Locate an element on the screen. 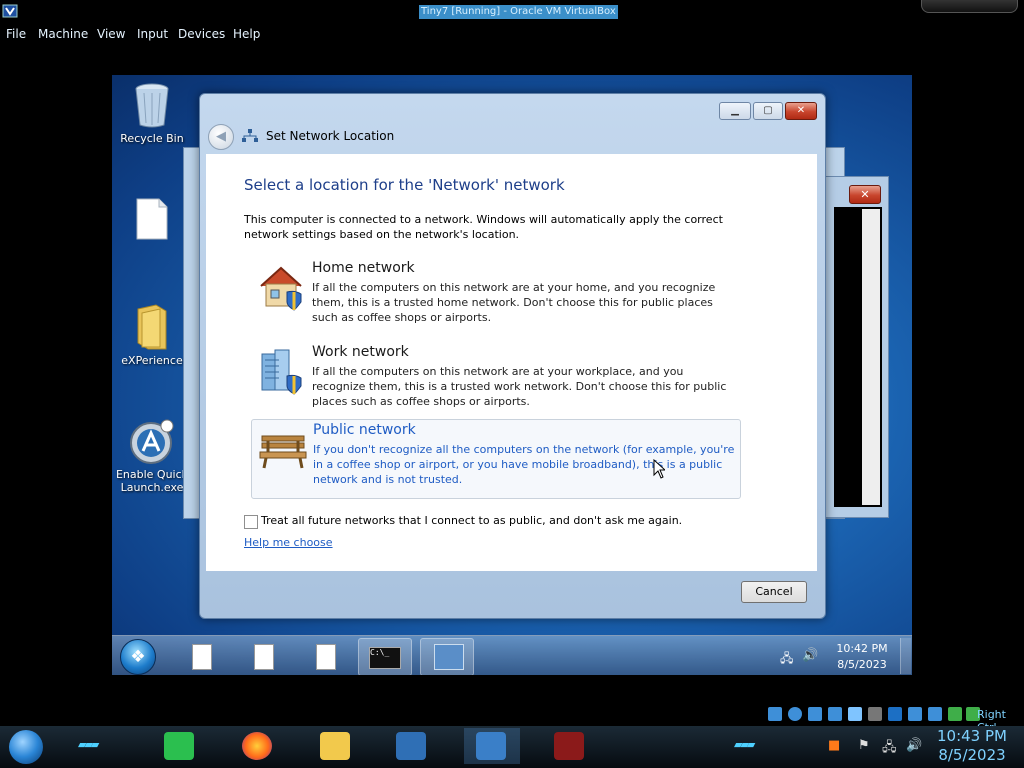  taskbar-tiny7-vm is located at coordinates (492, 746).